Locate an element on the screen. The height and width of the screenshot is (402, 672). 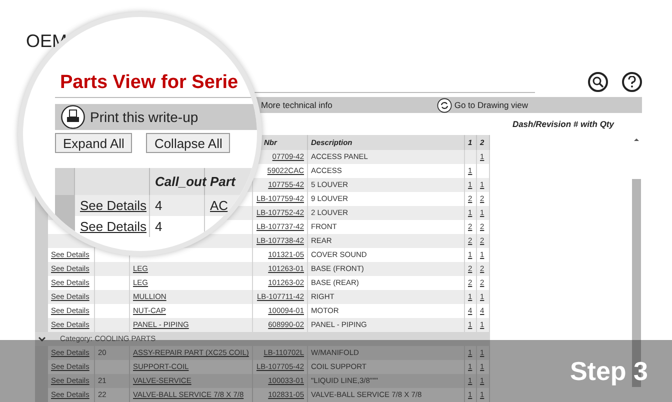
step-label: Step 3 is located at coordinates (609, 371).